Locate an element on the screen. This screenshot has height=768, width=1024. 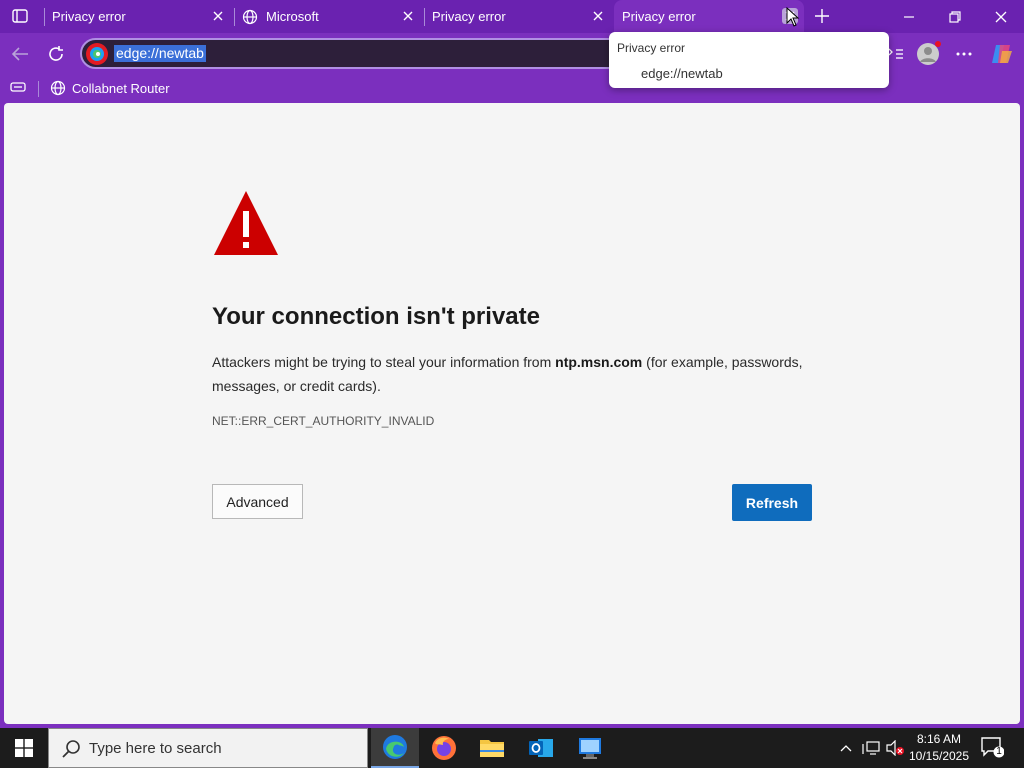
start-button is located at coordinates (24, 748).